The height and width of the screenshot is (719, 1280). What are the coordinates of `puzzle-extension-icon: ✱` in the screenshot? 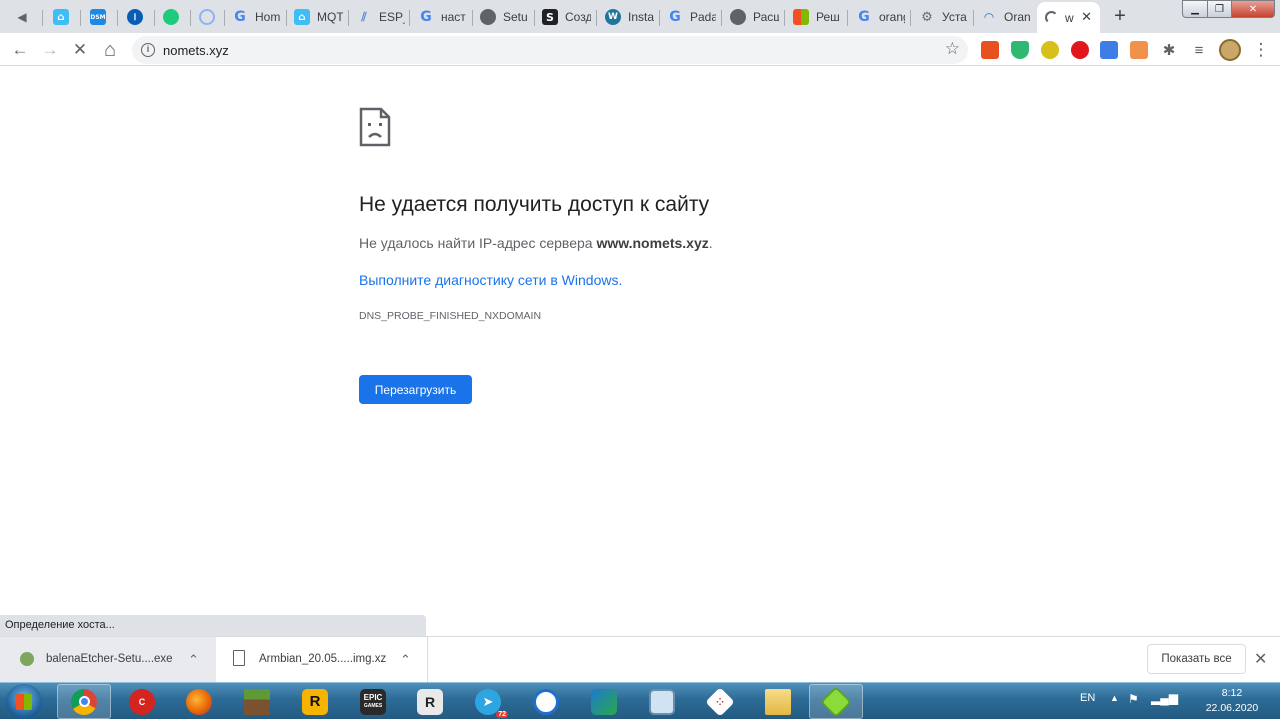 It's located at (1169, 50).